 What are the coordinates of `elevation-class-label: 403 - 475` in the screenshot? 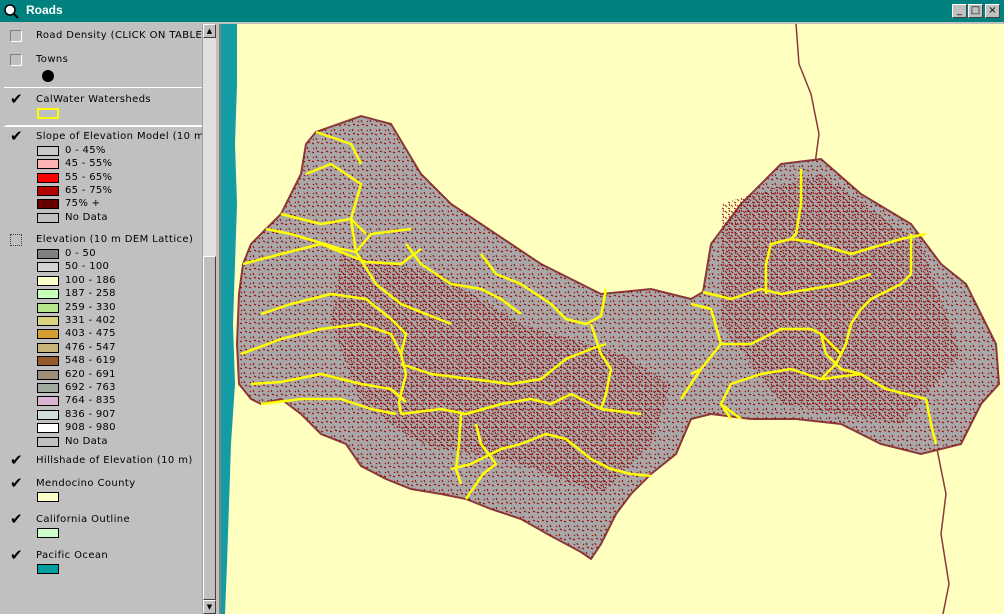 It's located at (90, 334).